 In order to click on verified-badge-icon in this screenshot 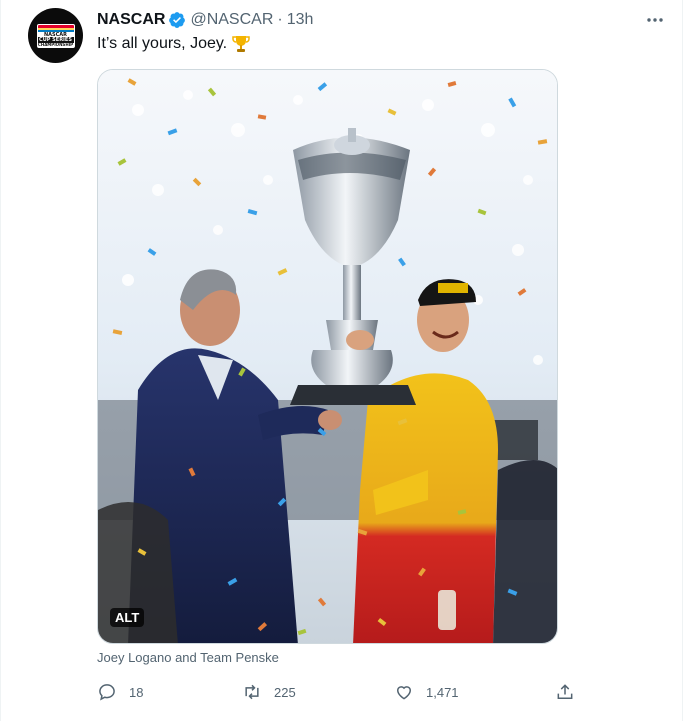, I will do `click(177, 20)`.